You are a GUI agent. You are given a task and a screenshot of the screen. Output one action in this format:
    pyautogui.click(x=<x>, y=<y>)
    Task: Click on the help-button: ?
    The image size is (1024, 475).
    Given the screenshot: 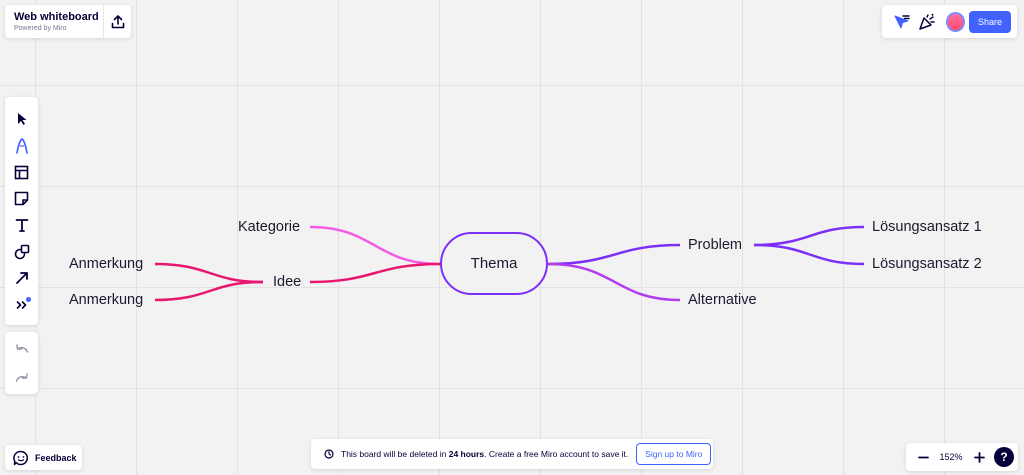 What is the action you would take?
    pyautogui.click(x=1004, y=457)
    